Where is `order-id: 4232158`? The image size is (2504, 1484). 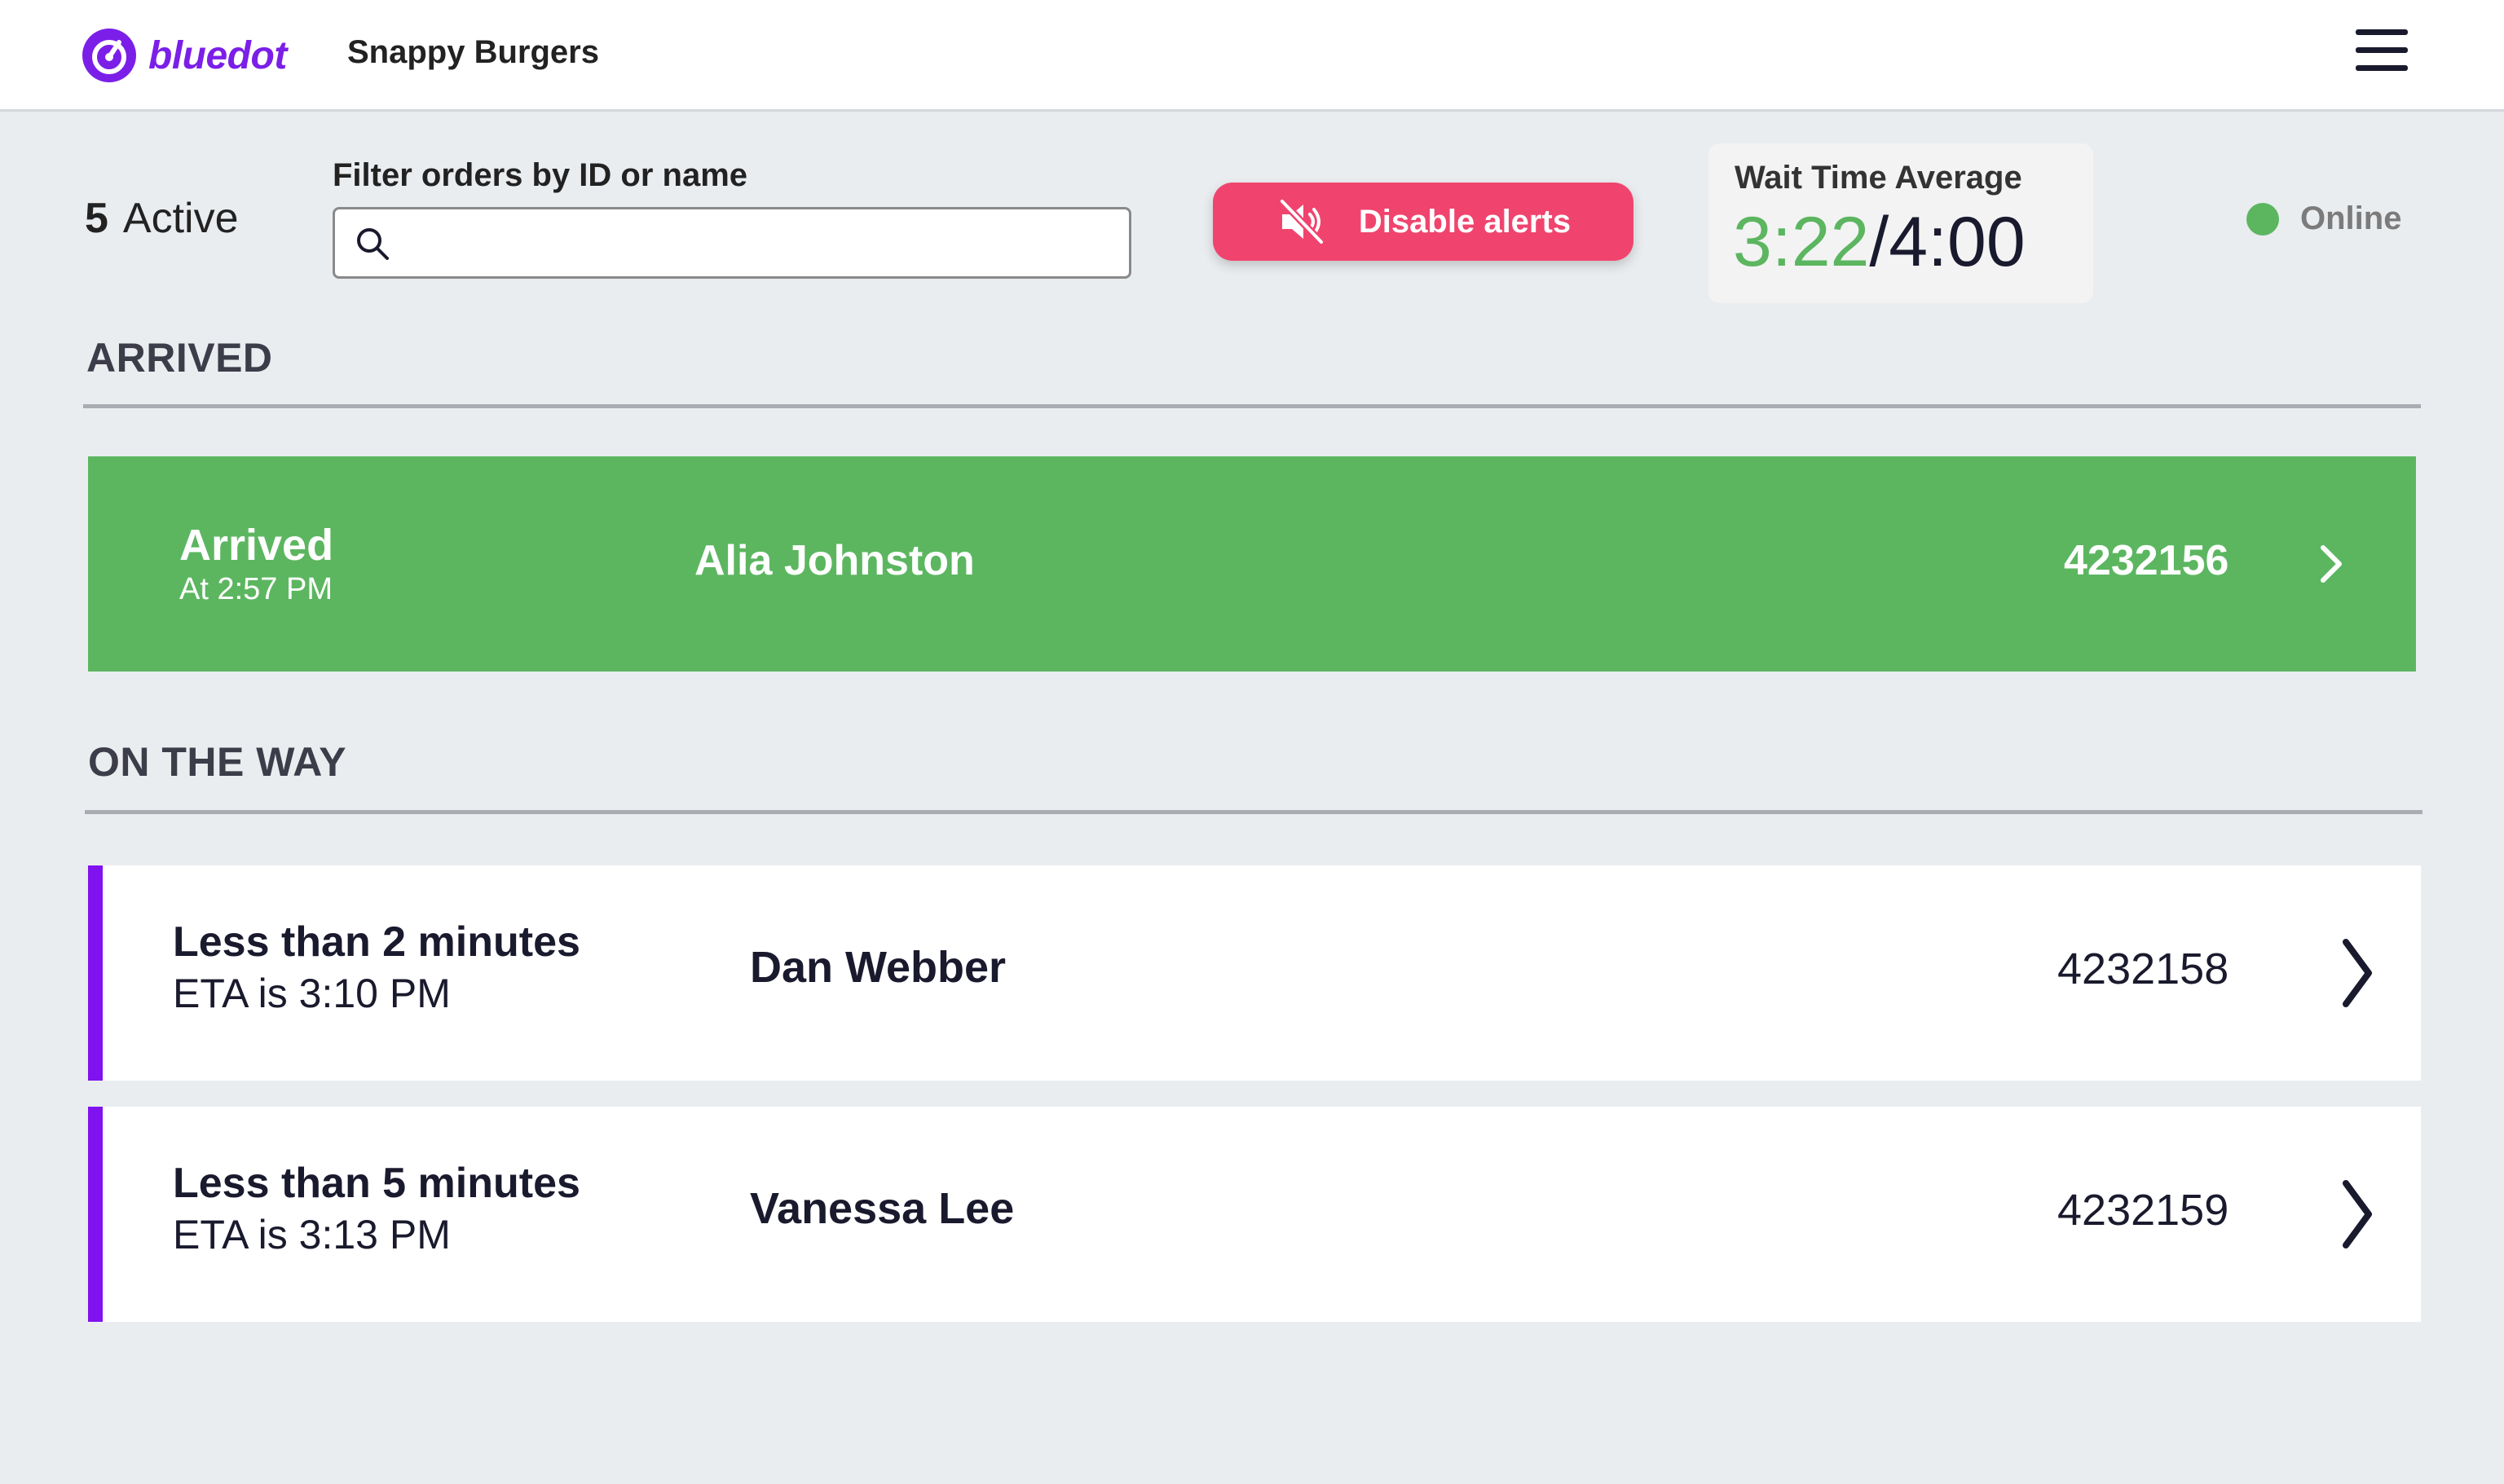
order-id: 4232158 is located at coordinates (2143, 969).